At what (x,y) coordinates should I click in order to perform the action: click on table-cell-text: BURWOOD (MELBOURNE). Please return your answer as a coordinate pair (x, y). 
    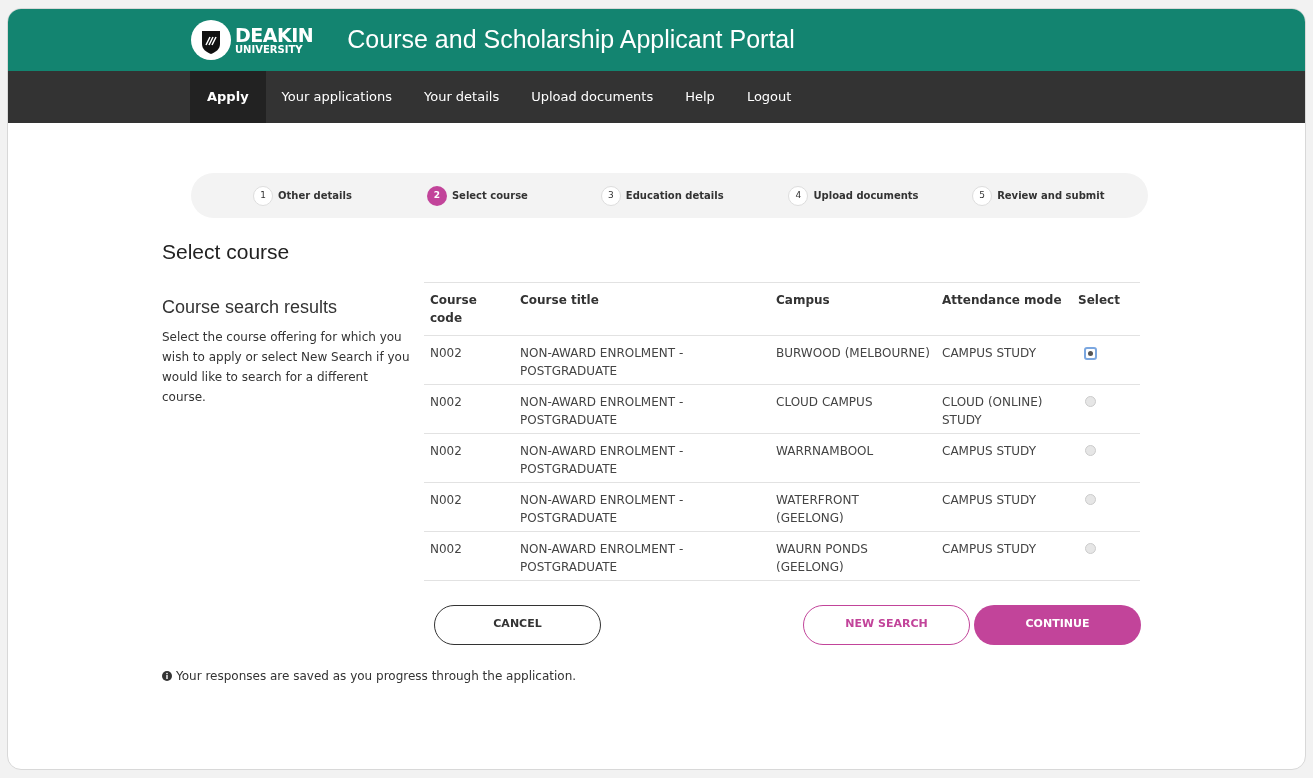
    Looking at the image, I should click on (853, 353).